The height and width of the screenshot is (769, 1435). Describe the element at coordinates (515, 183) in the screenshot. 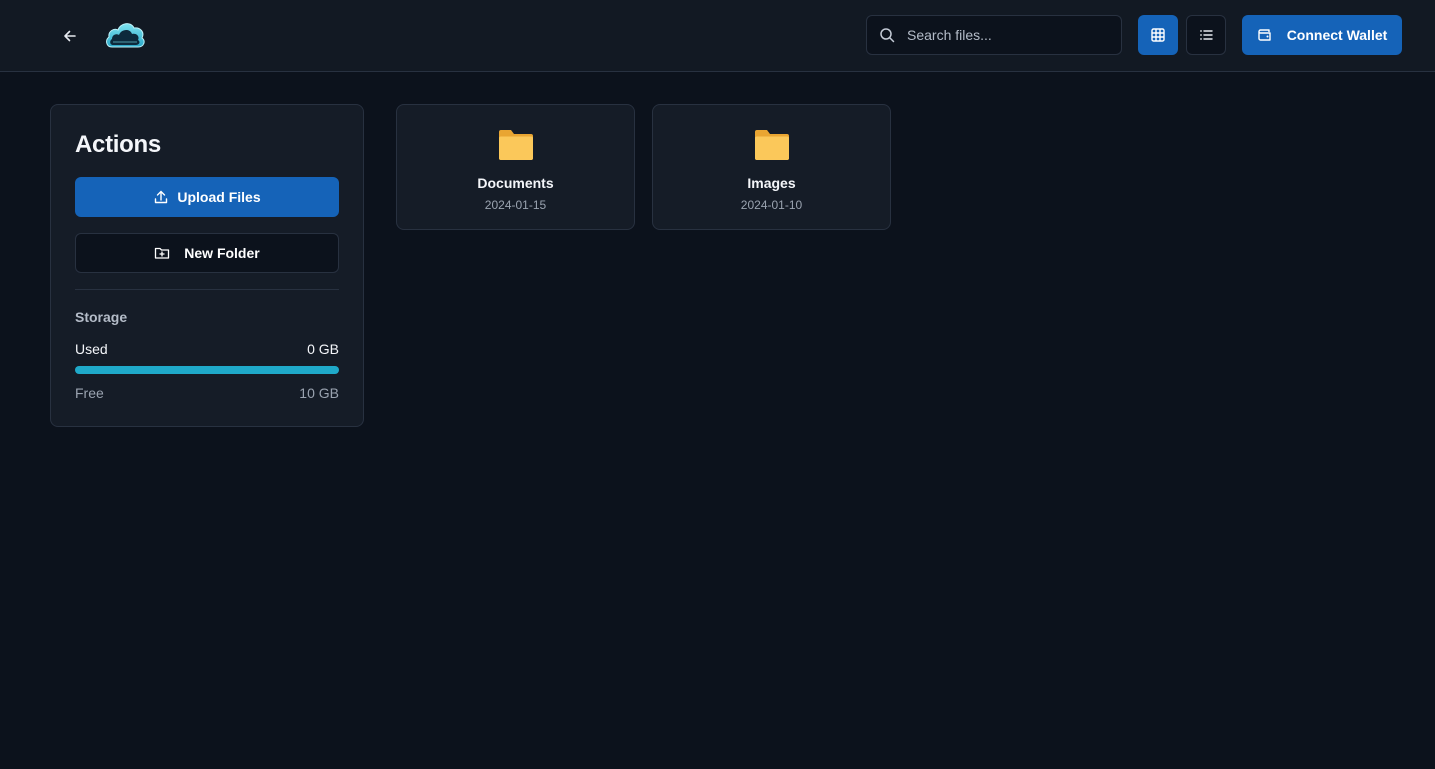

I see `folder-name: Documents` at that location.